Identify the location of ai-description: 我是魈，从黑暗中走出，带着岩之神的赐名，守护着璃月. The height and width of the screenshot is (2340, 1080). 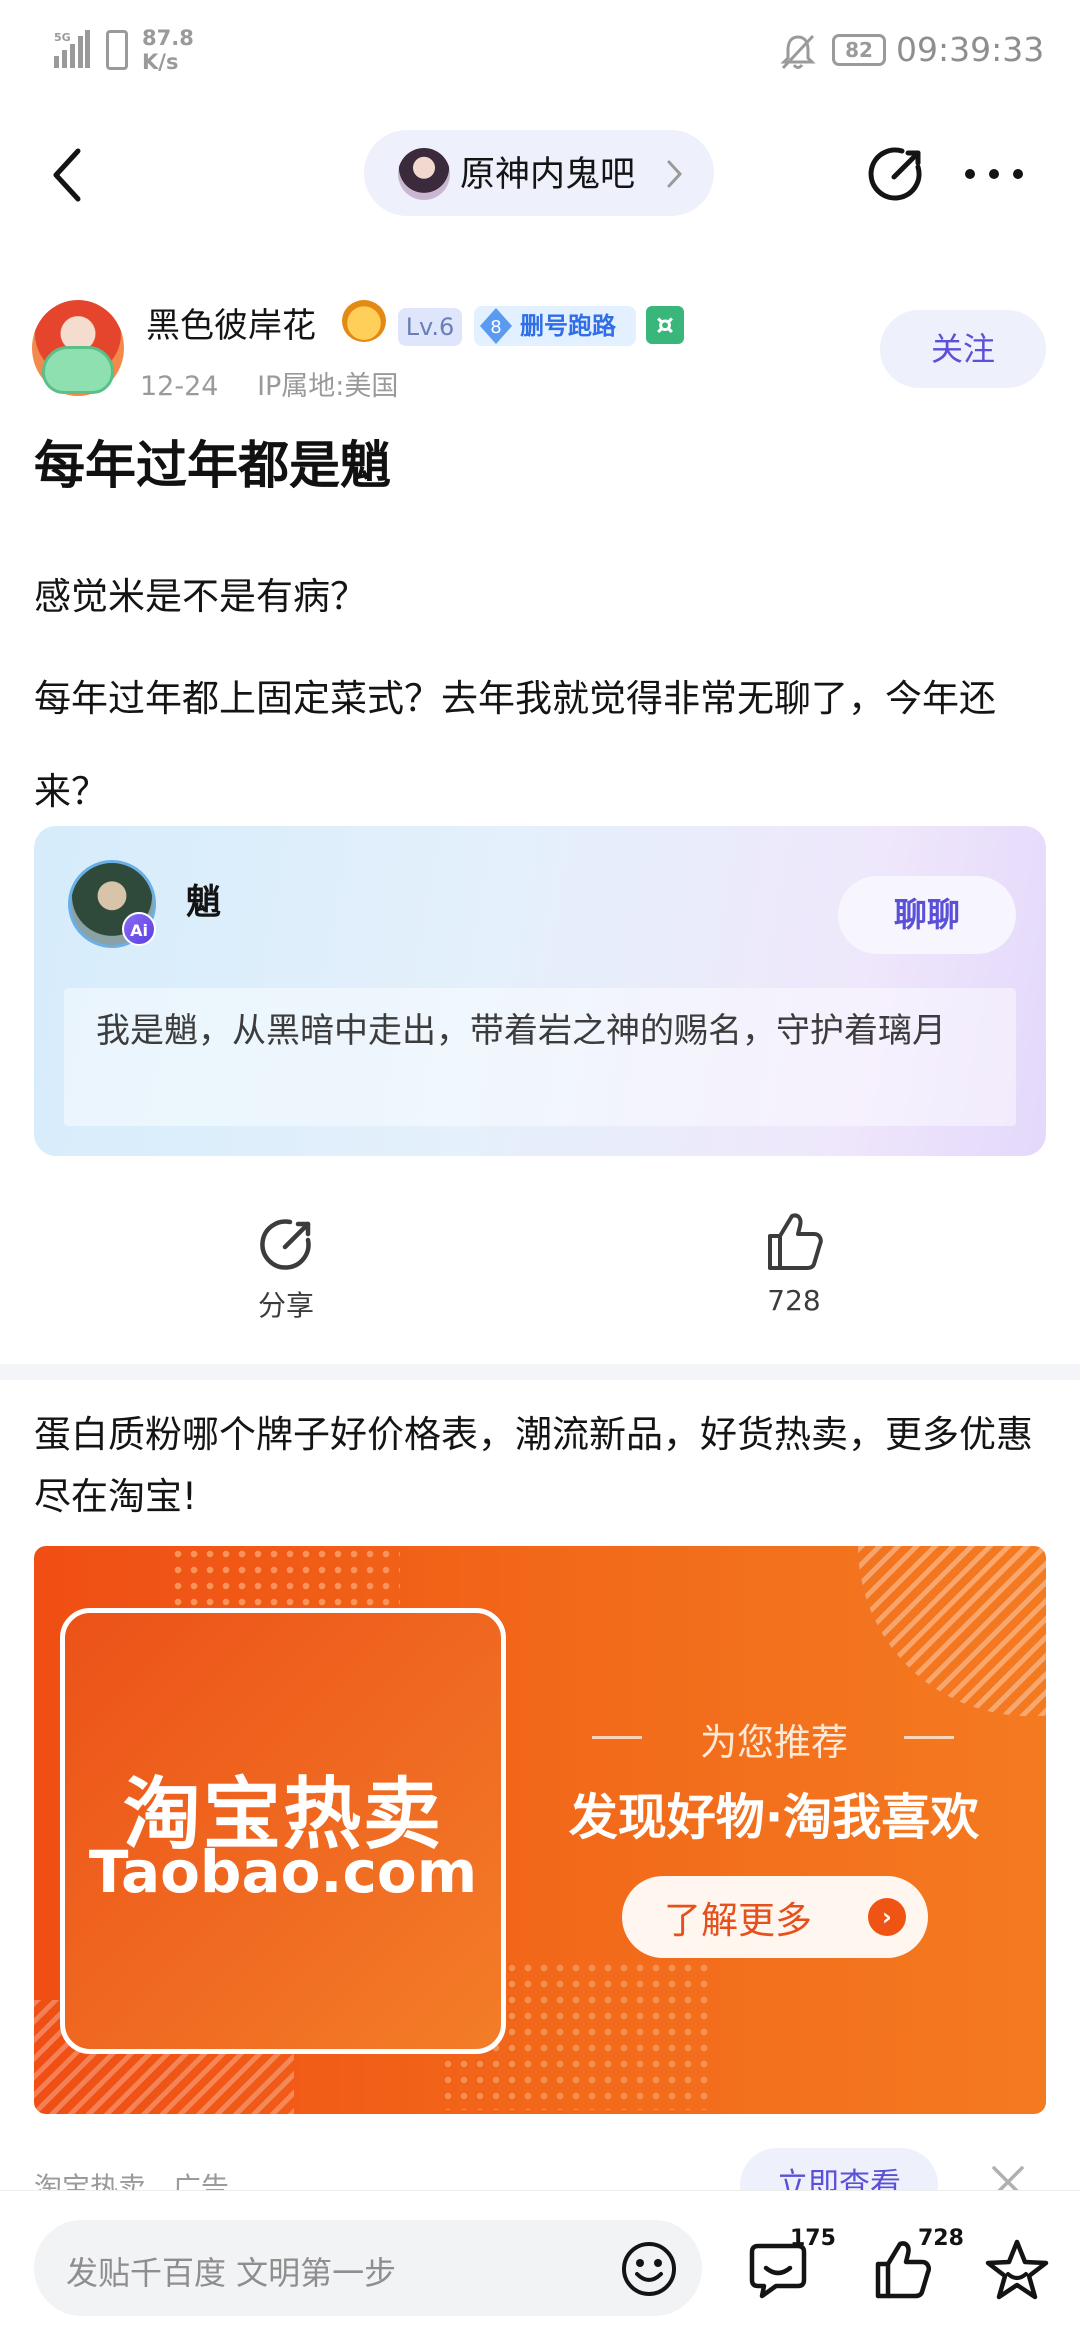
(521, 1031).